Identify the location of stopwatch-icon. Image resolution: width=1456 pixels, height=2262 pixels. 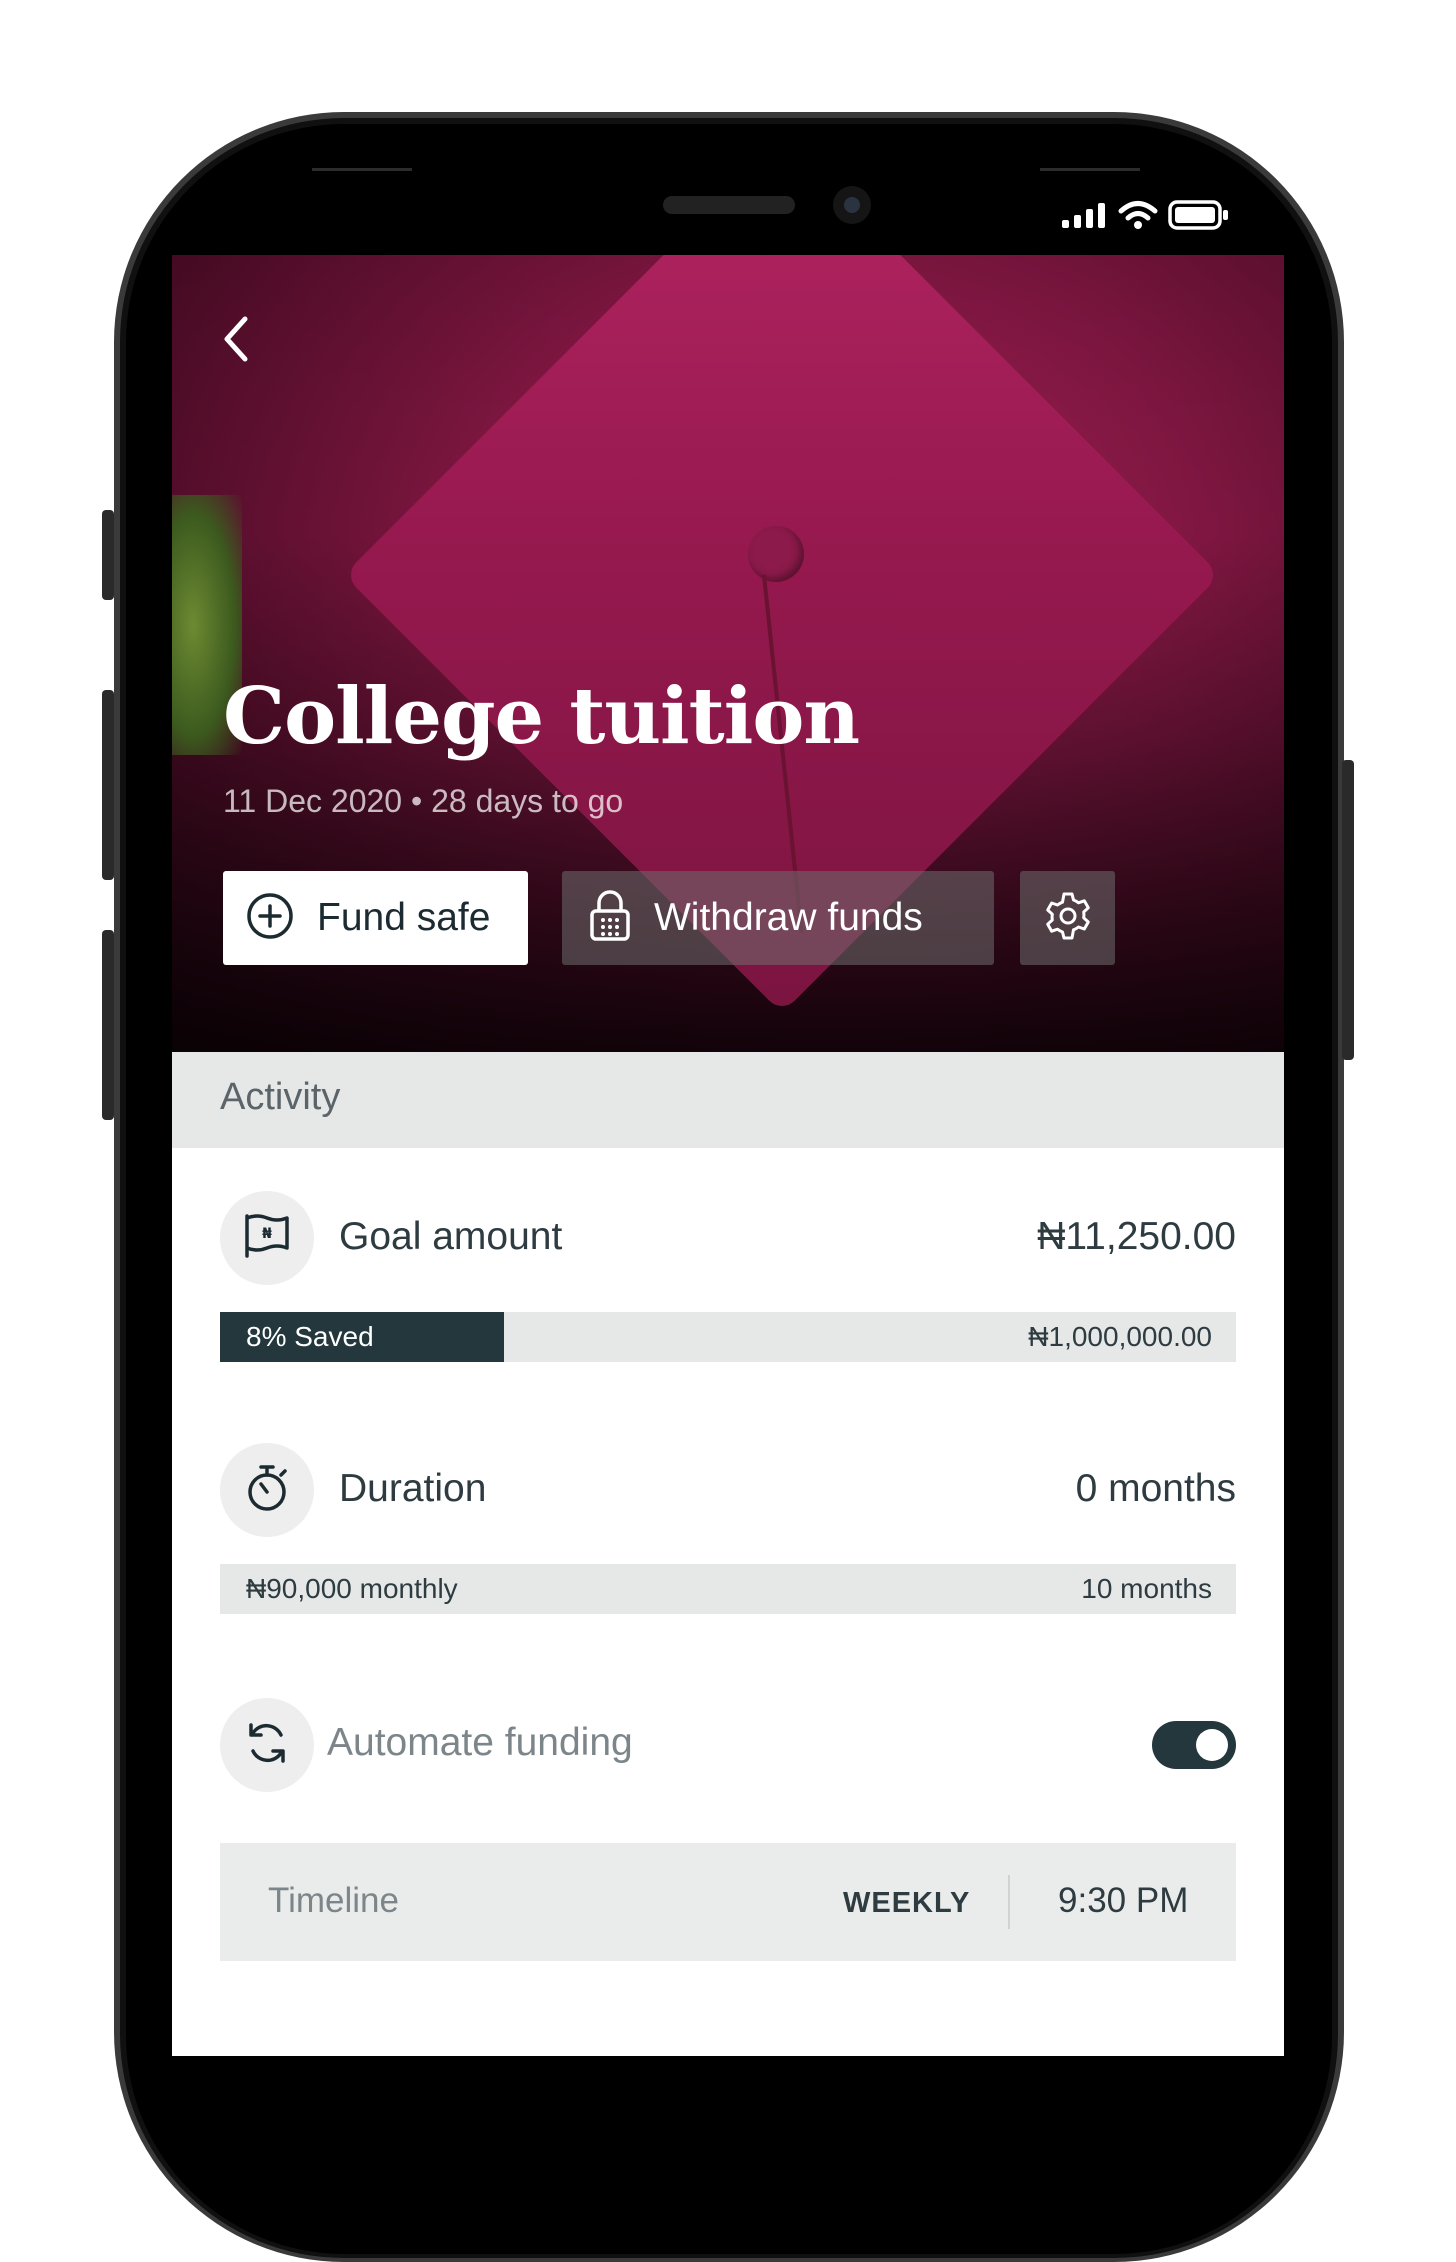
(267, 1490).